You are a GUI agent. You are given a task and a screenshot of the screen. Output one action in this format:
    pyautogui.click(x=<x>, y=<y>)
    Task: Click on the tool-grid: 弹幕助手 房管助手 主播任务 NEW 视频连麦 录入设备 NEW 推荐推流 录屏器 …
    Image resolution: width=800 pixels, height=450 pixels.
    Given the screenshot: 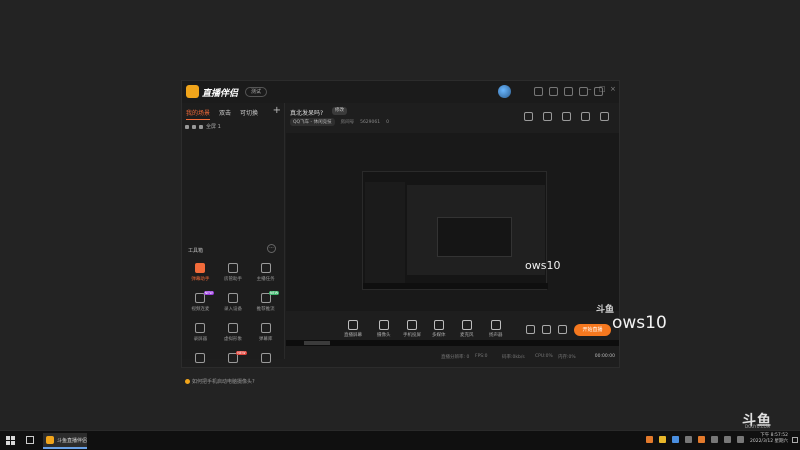 What is the action you would take?
    pyautogui.click(x=233, y=320)
    